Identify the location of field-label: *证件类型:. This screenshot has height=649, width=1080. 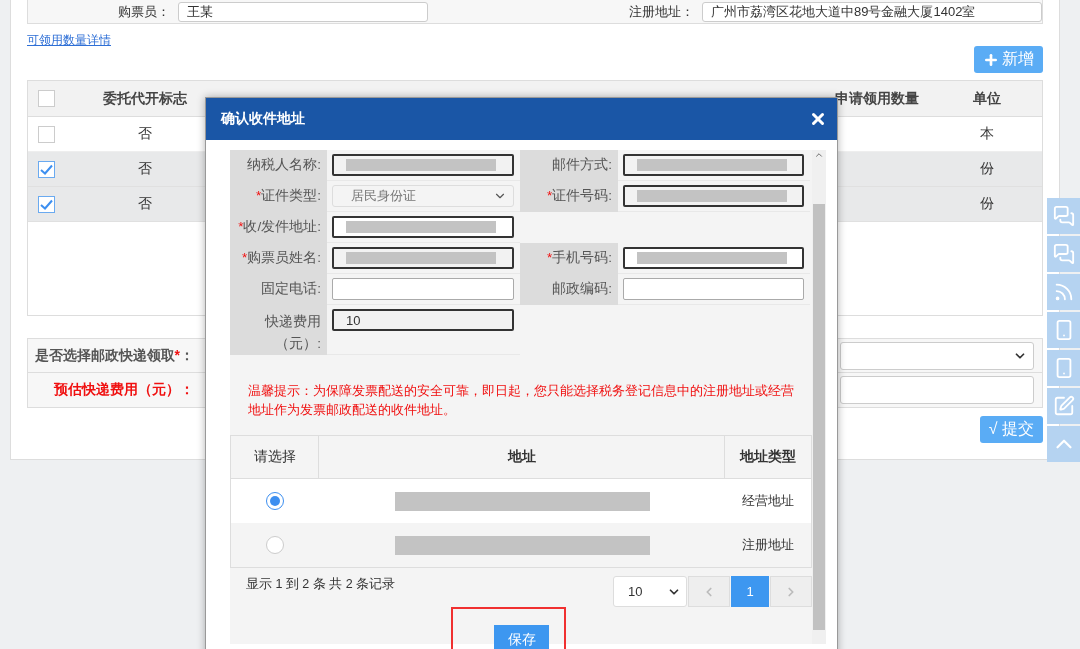
(278, 196).